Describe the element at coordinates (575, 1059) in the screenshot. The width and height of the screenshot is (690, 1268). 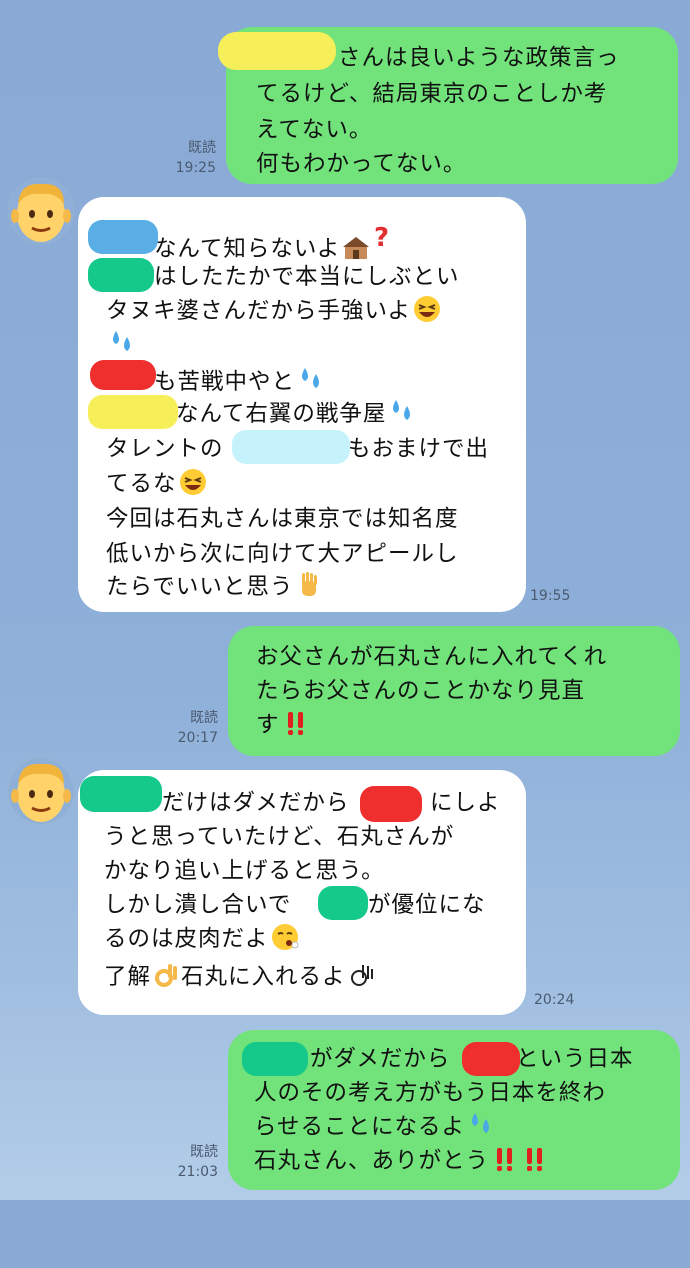
I see `message-line: という日本` at that location.